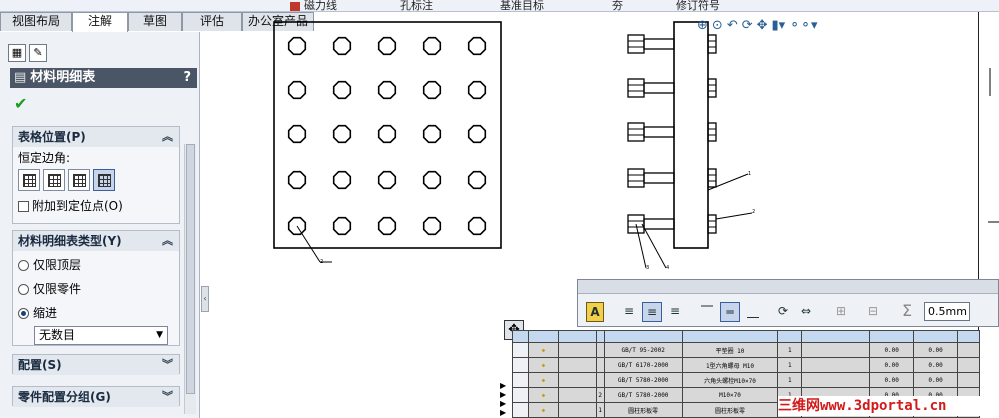  Describe the element at coordinates (691, 135) in the screenshot. I see `side-view-plate` at that location.